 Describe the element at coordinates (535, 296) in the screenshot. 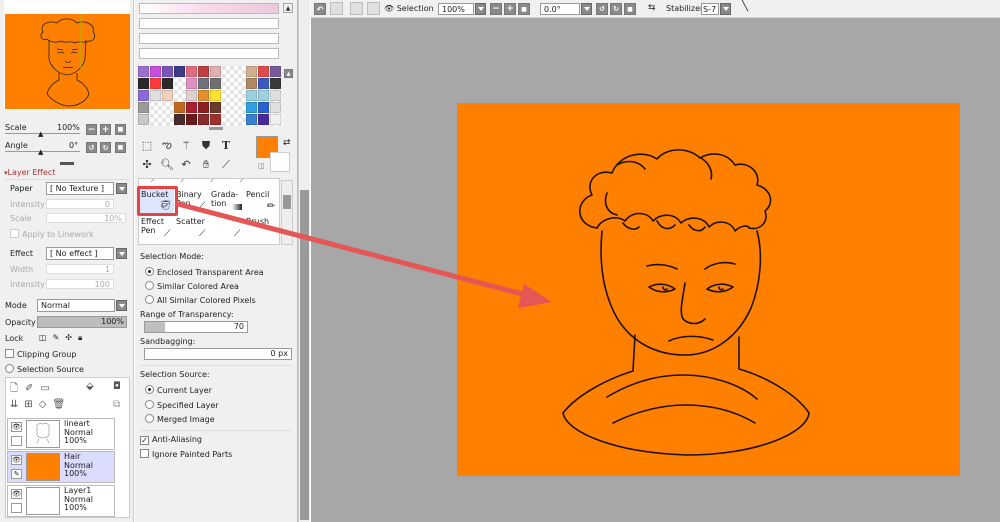

I see `arrow-head` at that location.